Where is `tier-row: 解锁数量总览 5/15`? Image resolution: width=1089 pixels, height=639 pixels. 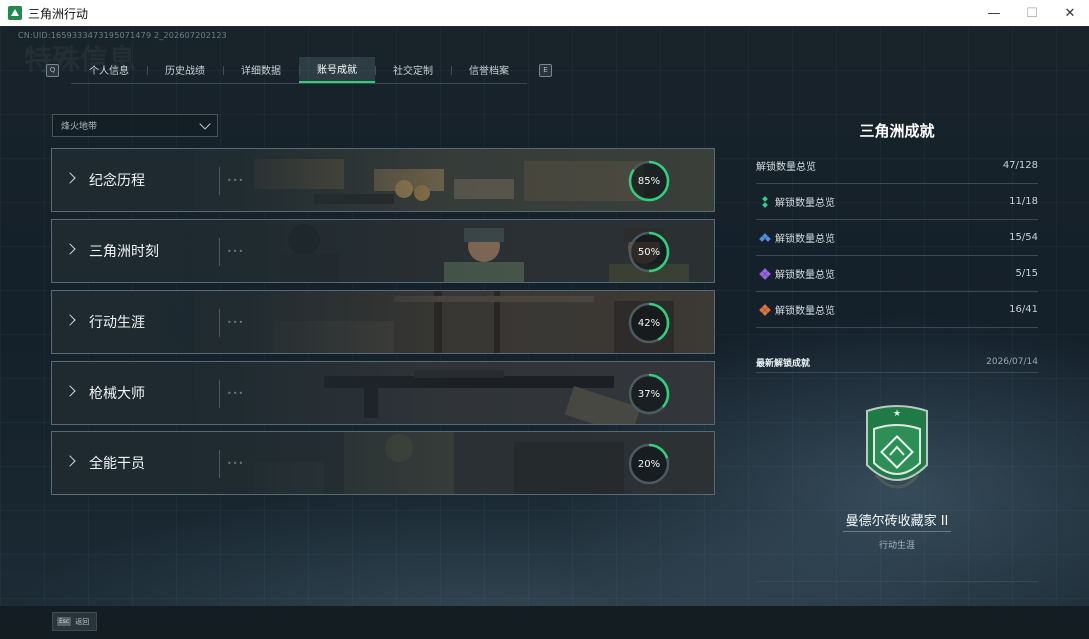 tier-row: 解锁数量总览 5/15 is located at coordinates (897, 274).